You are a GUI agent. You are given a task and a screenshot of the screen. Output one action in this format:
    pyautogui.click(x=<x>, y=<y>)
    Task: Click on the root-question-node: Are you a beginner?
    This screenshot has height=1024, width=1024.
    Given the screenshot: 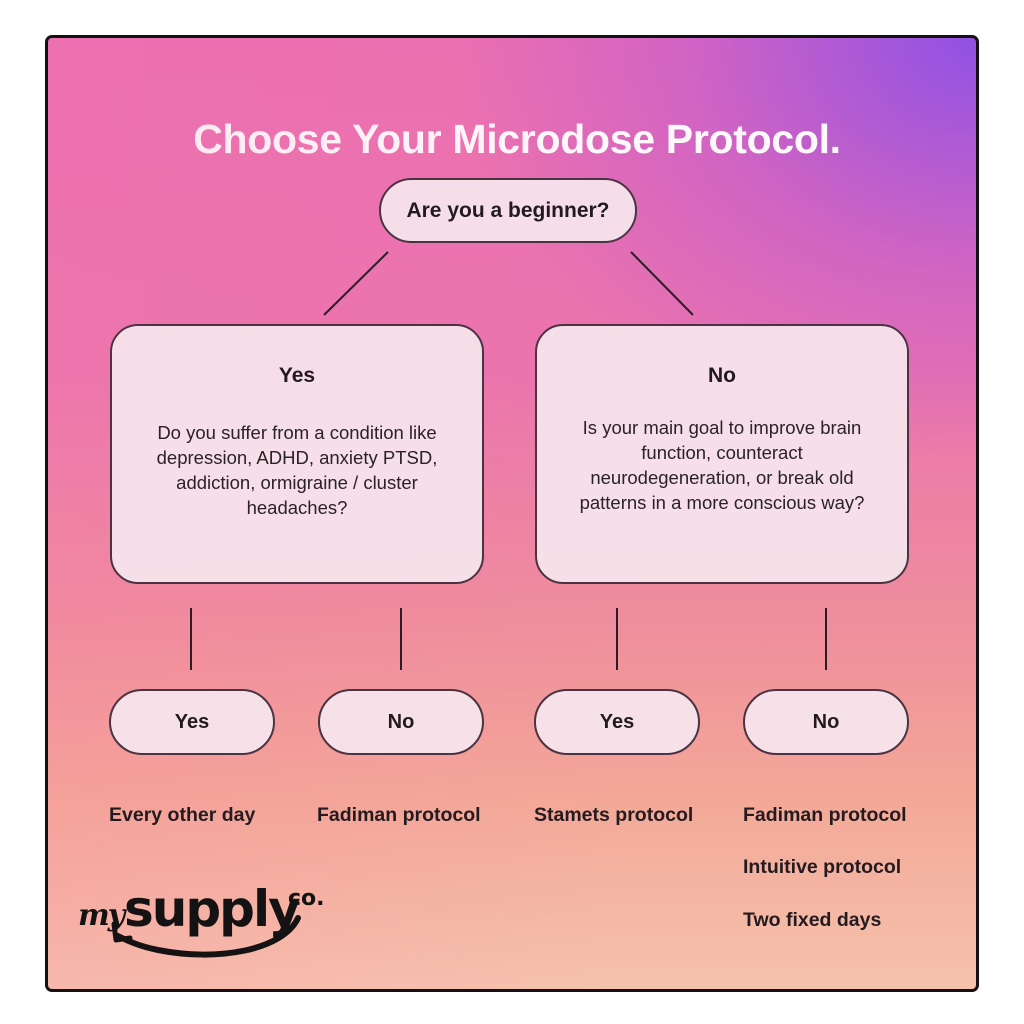 What is the action you would take?
    pyautogui.click(x=508, y=210)
    